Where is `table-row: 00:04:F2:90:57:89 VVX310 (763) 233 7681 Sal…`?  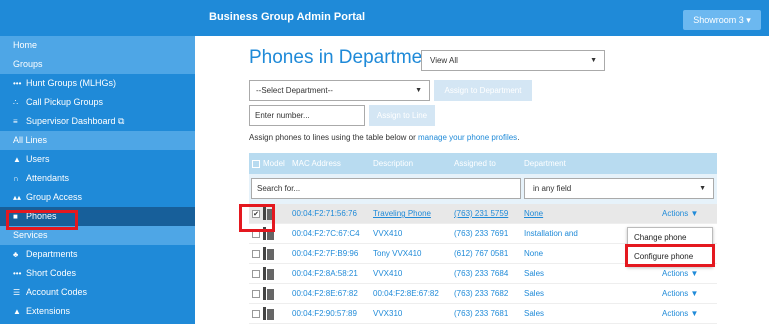 table-row: 00:04:F2:90:57:89 VVX310 (763) 233 7681 Sal… is located at coordinates (483, 314).